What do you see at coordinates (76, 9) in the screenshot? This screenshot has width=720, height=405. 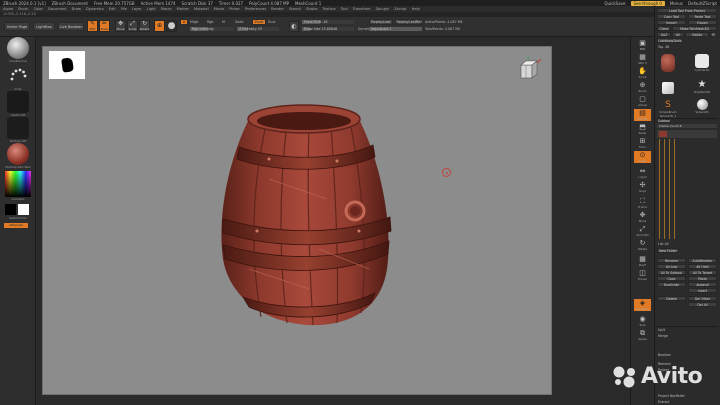 I see `menu-draw: Draw` at bounding box center [76, 9].